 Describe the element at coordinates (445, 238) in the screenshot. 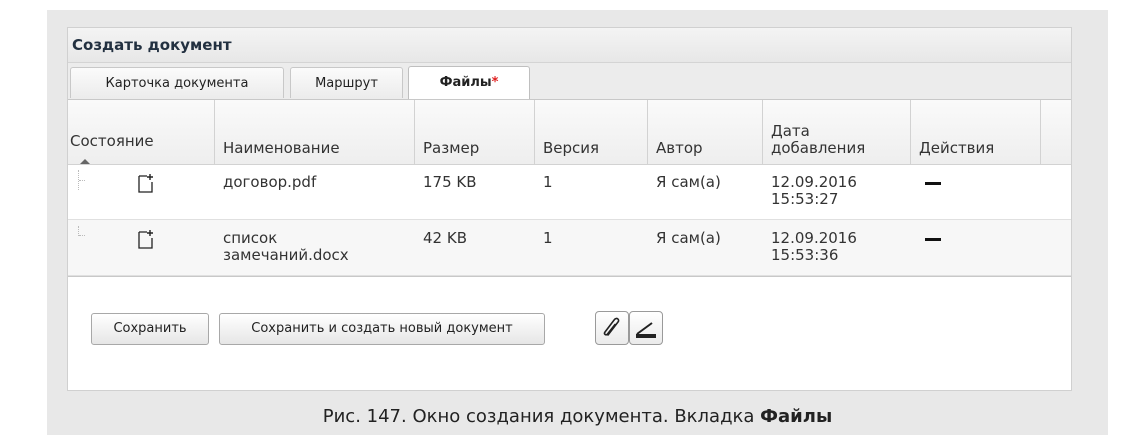

I see `file-size: 42 KB` at that location.